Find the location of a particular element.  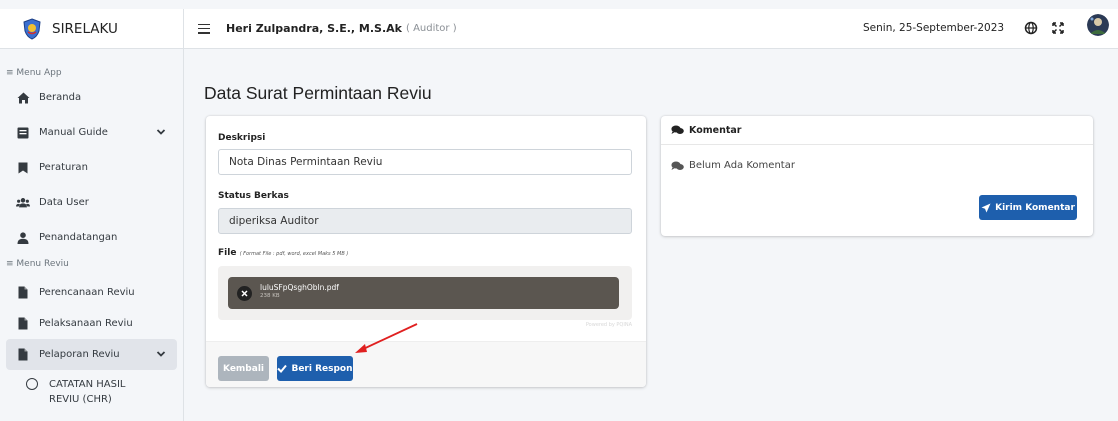

sidebar-subitem-chr: CATATAN HASIL REVIU (CHR) is located at coordinates (91, 393).